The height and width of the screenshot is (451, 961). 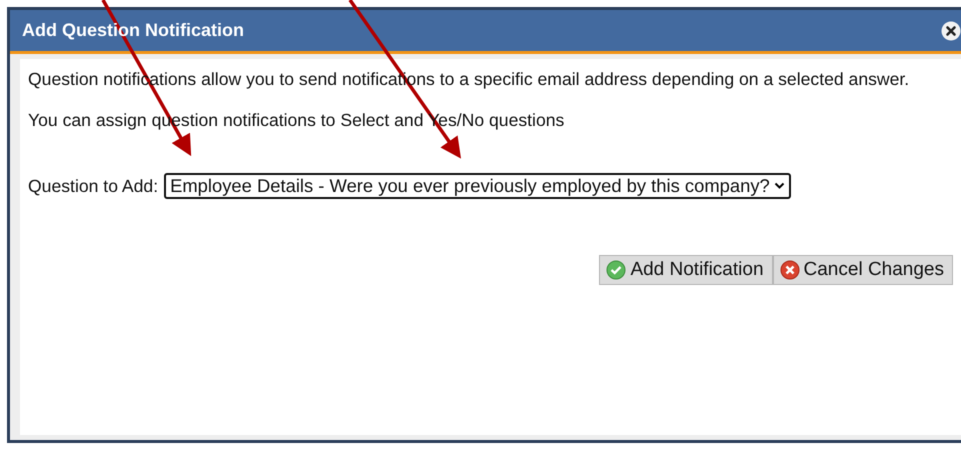 What do you see at coordinates (93, 186) in the screenshot?
I see `question-label: Question to Add:` at bounding box center [93, 186].